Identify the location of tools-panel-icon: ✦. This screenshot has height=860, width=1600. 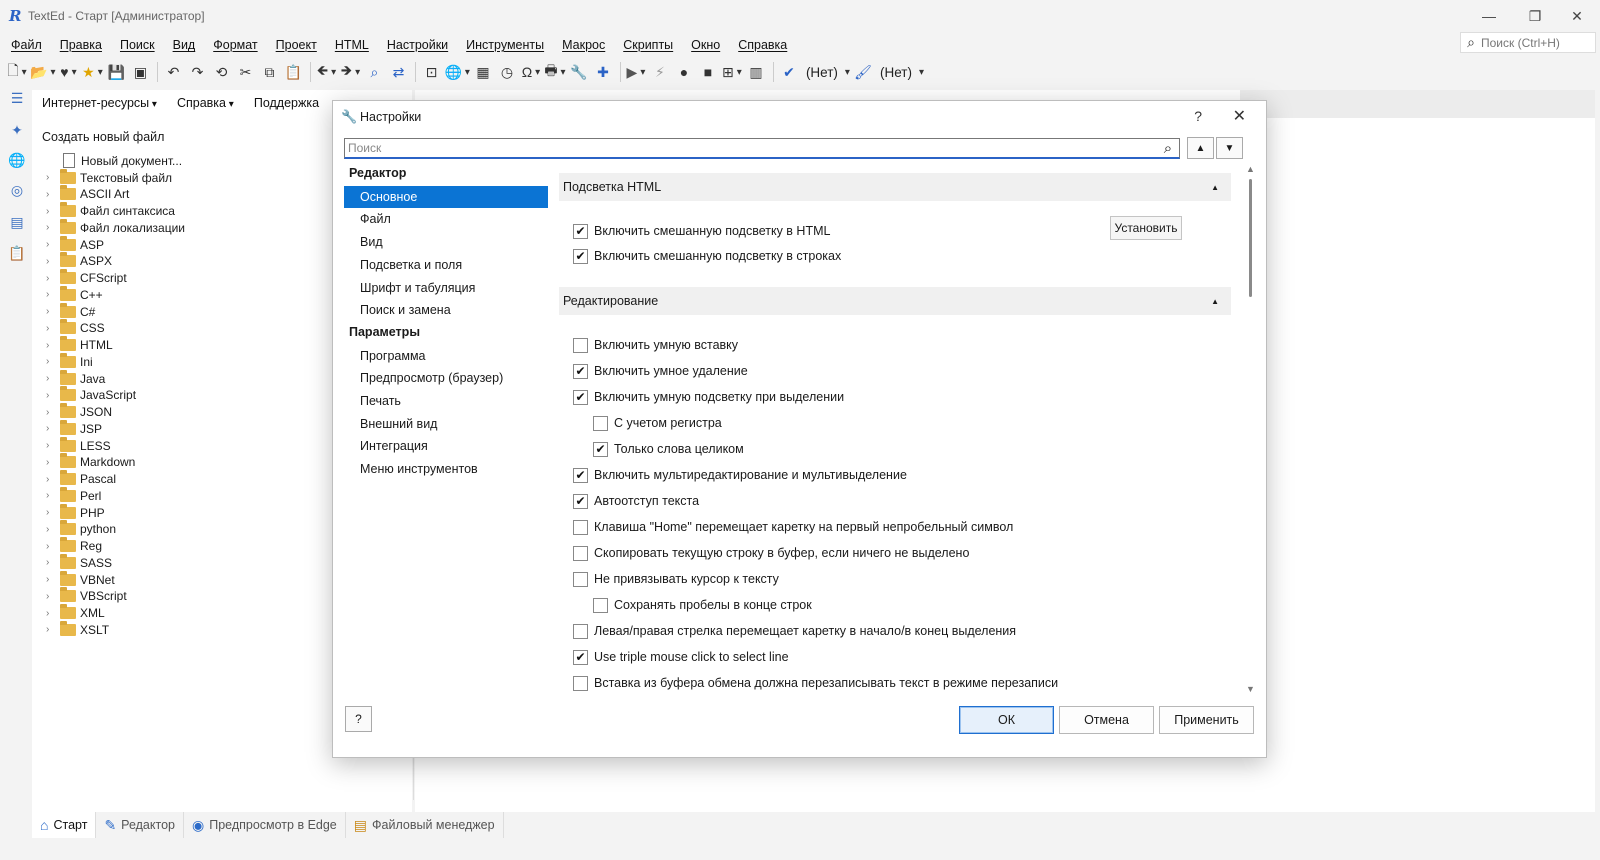
(17, 131).